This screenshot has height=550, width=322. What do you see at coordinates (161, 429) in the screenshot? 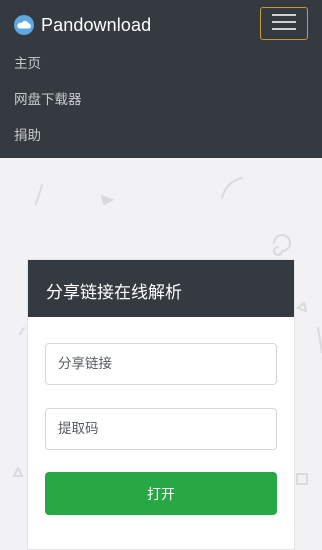
I see `extract-code-input` at bounding box center [161, 429].